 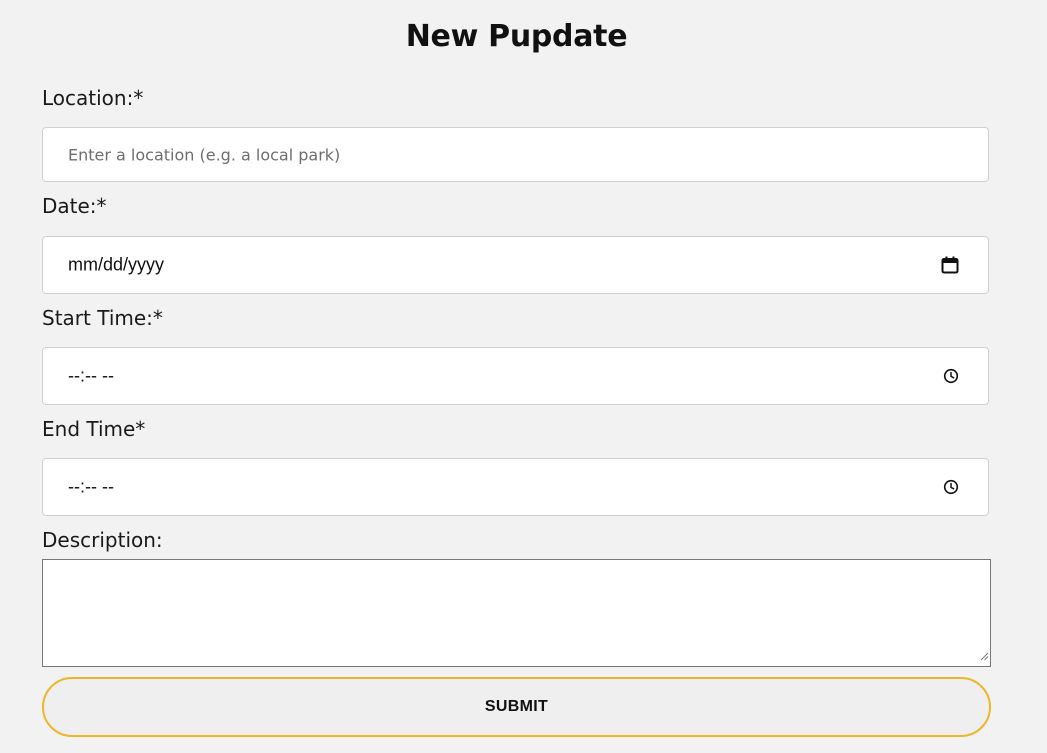 I want to click on end-time-value: --:-- --, so click(x=91, y=486).